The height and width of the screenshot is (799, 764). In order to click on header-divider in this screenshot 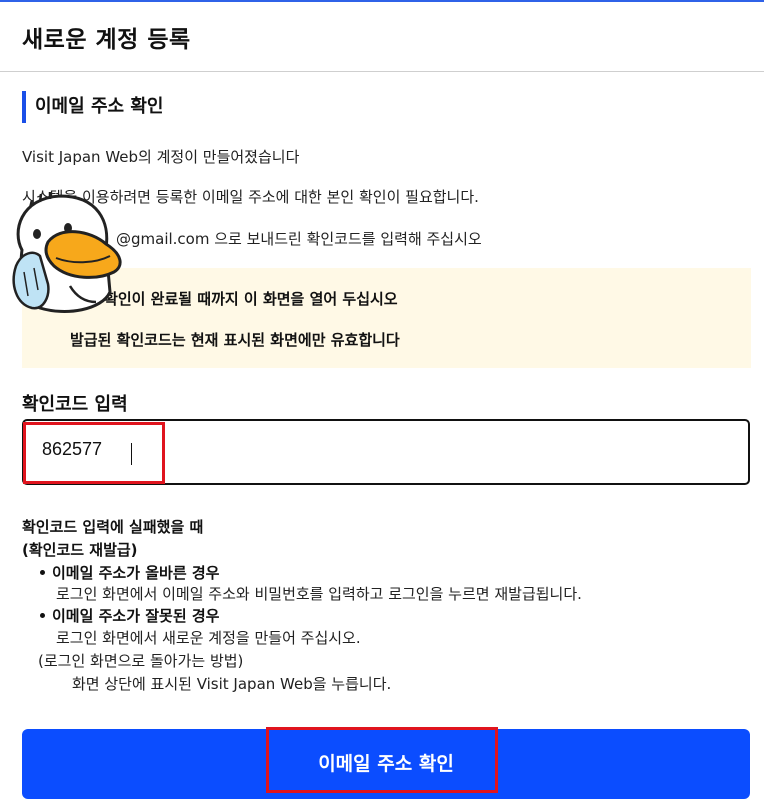, I will do `click(382, 71)`.